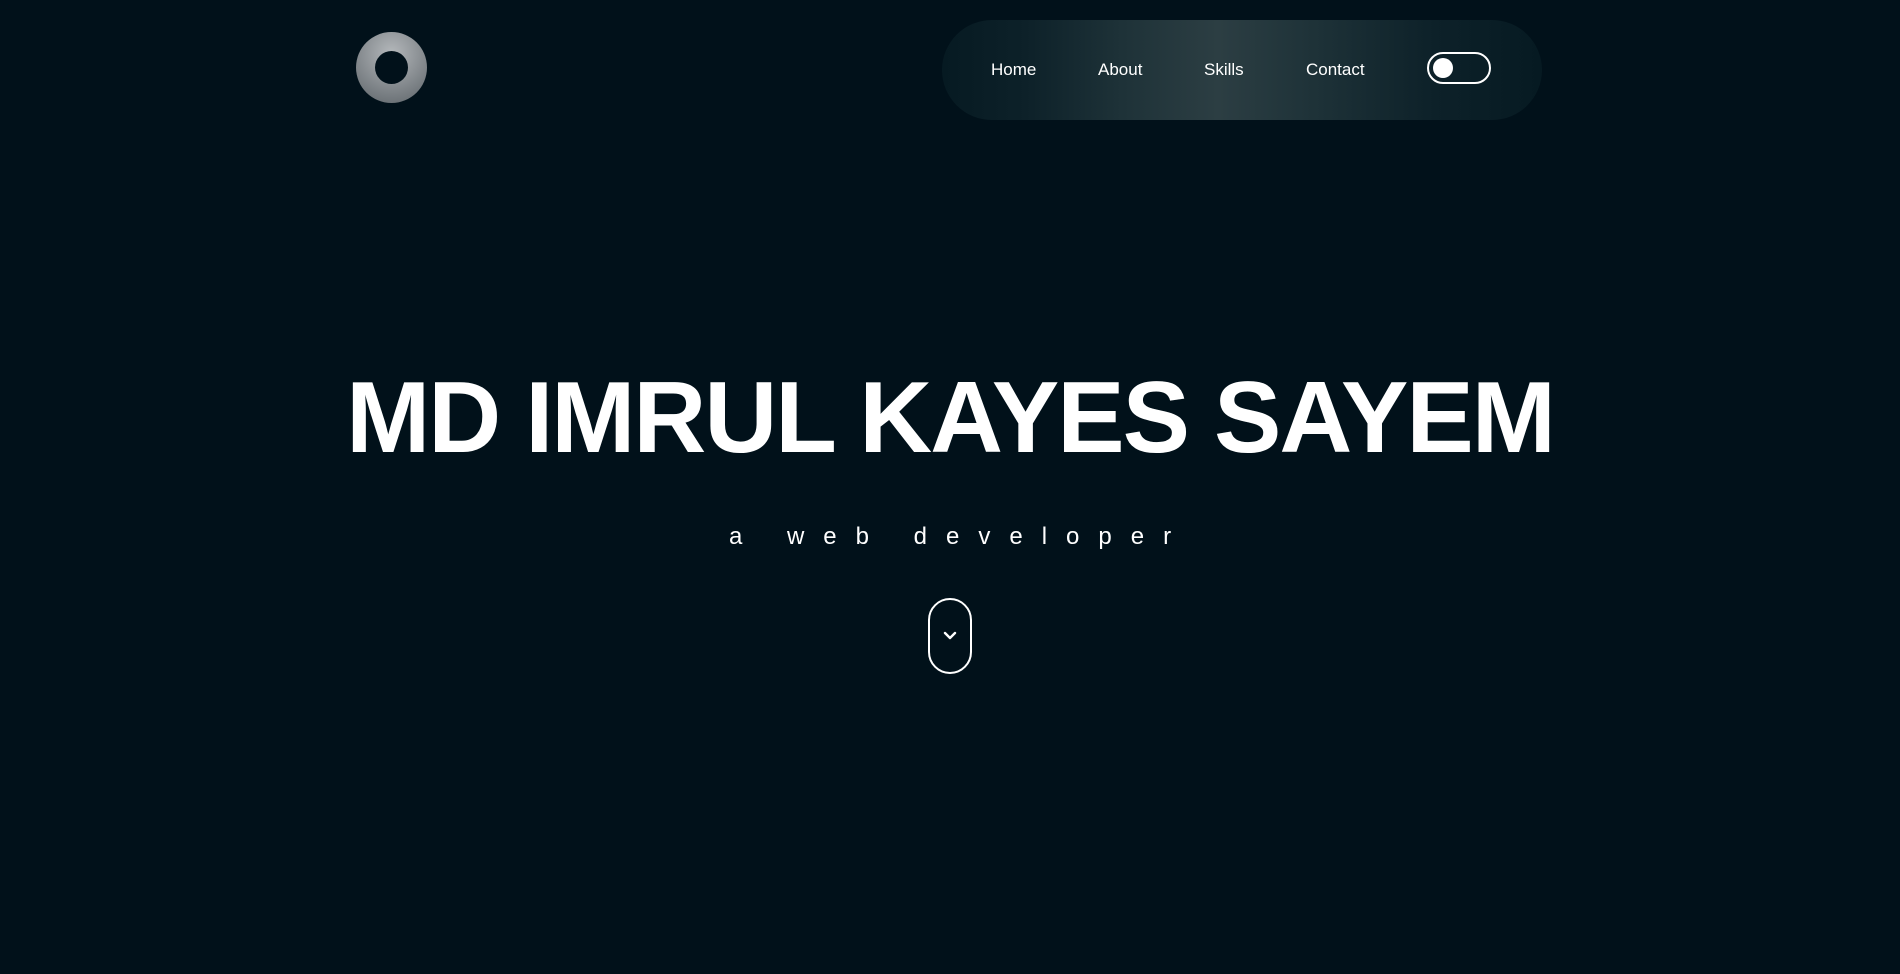  What do you see at coordinates (959, 536) in the screenshot?
I see `hero-subtitle: a web developer` at bounding box center [959, 536].